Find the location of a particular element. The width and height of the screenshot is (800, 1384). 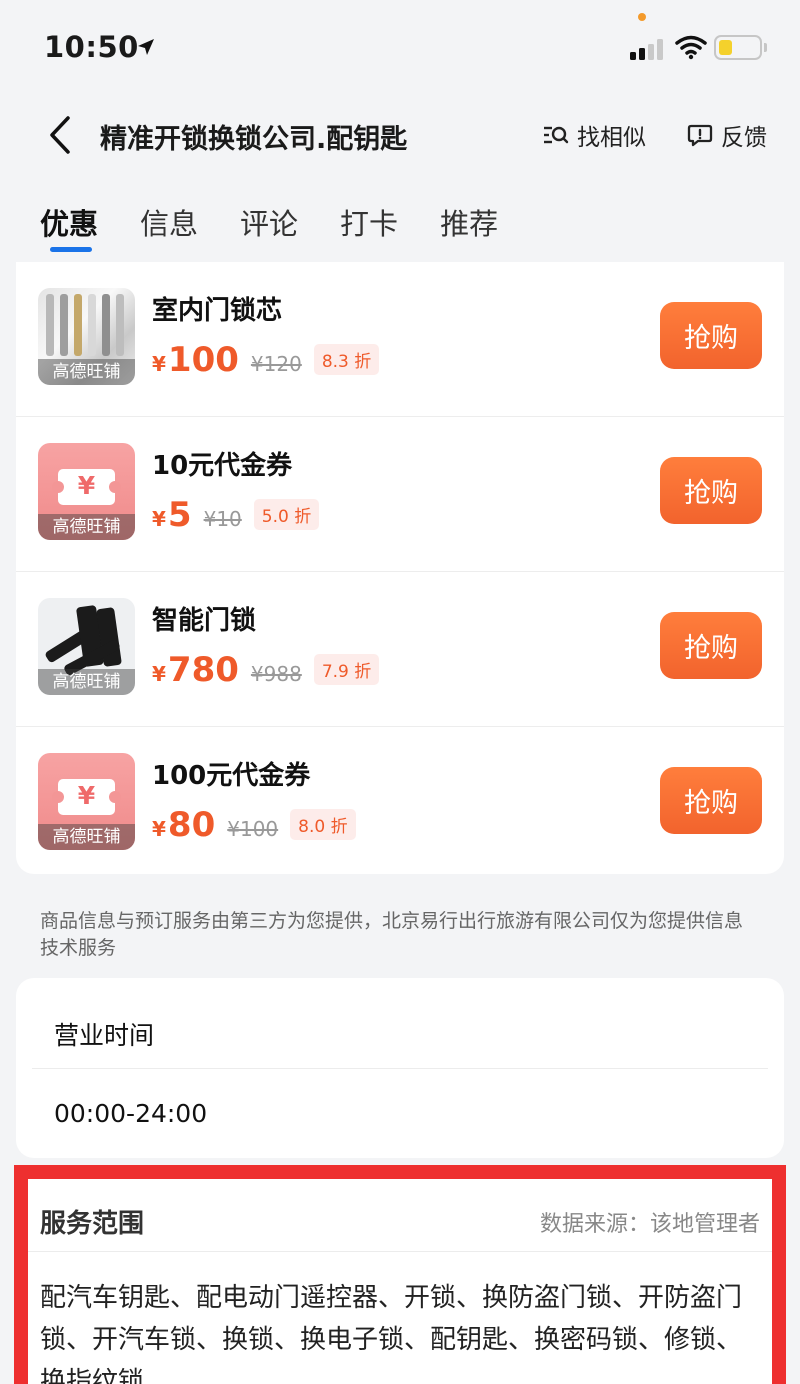

find-similar-button: 找相似 is located at coordinates (594, 135).